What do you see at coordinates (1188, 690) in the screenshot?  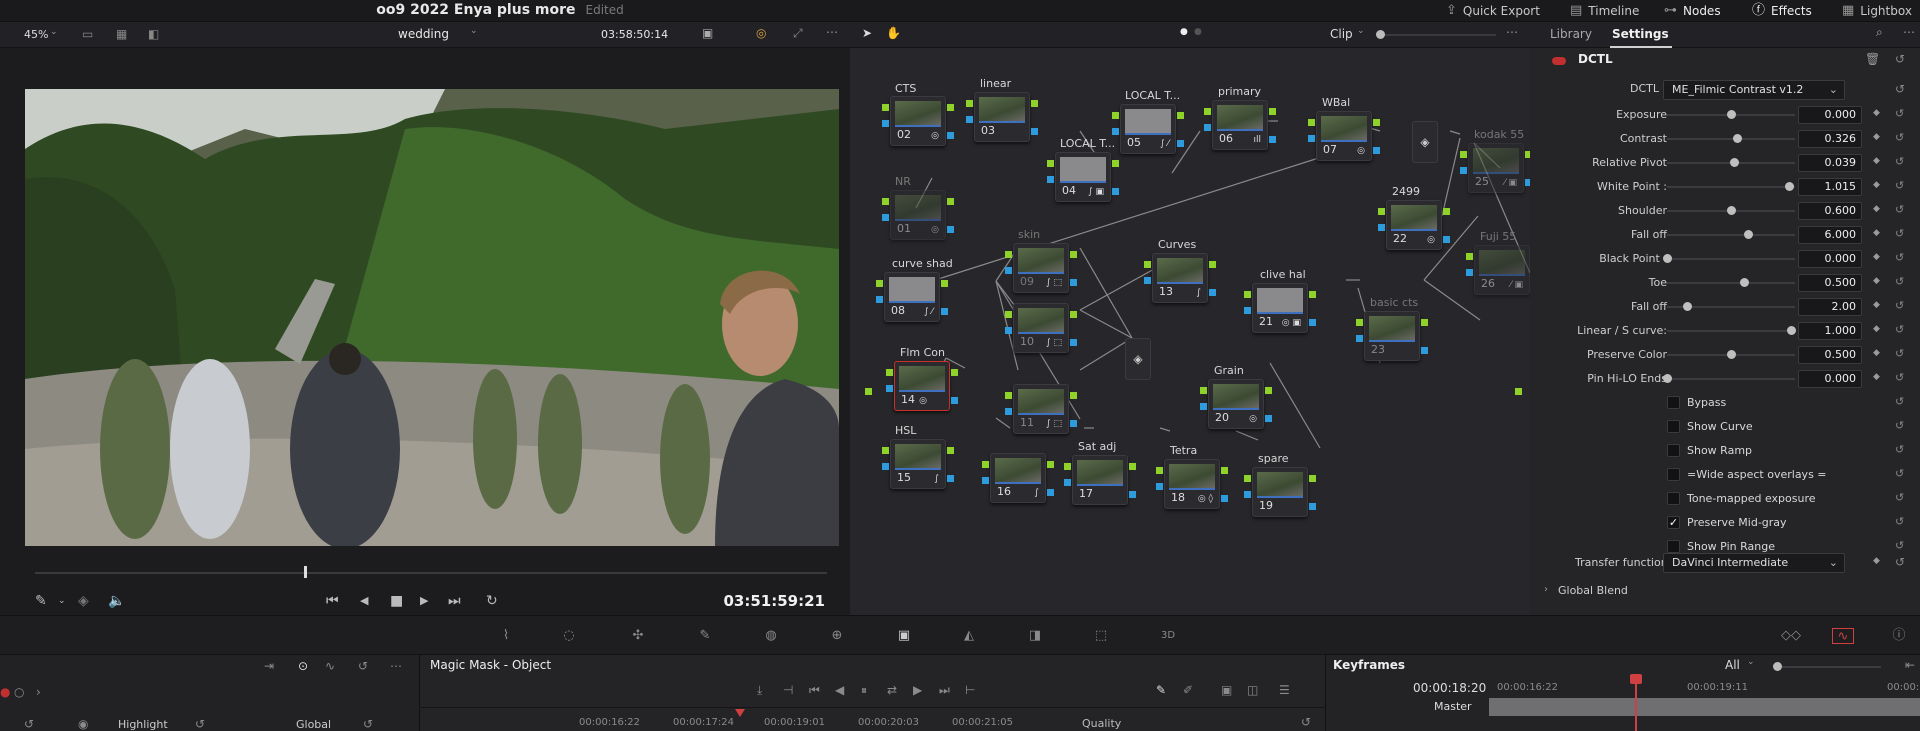 I see `subtract-stroke-icon: ✐` at bounding box center [1188, 690].